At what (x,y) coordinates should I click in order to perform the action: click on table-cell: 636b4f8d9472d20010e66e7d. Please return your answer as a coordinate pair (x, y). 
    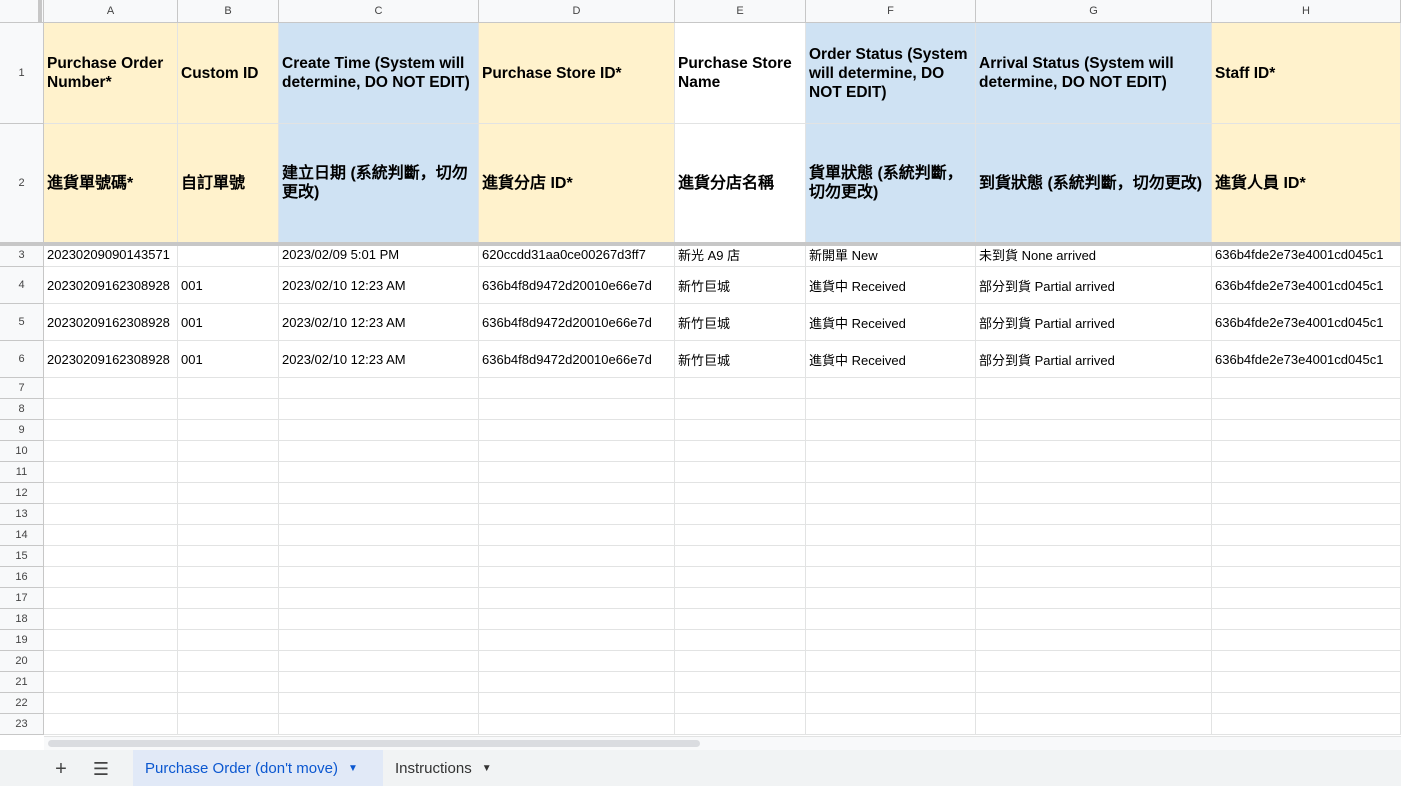
    Looking at the image, I should click on (577, 285).